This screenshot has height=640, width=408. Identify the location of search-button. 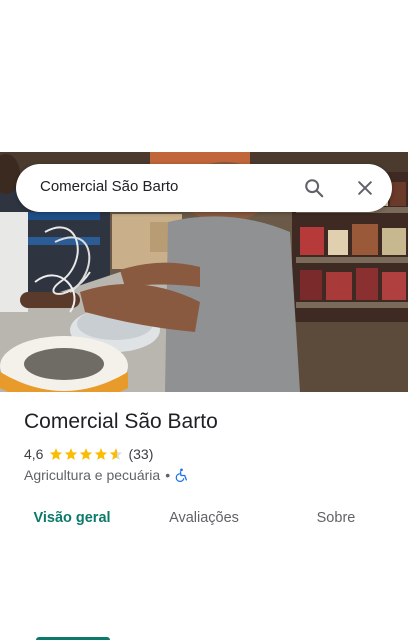
(314, 188).